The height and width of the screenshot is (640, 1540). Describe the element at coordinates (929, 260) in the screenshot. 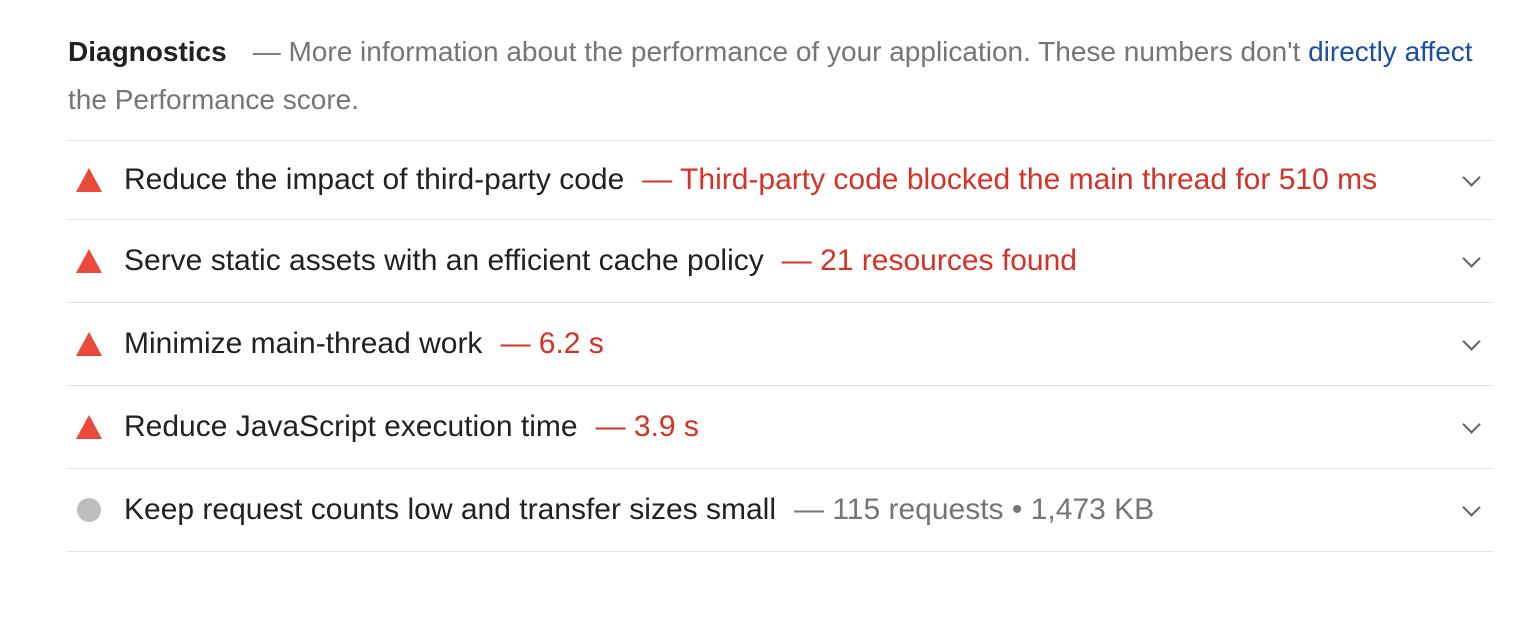

I see `audit-display-value: — 21 resources found` at that location.